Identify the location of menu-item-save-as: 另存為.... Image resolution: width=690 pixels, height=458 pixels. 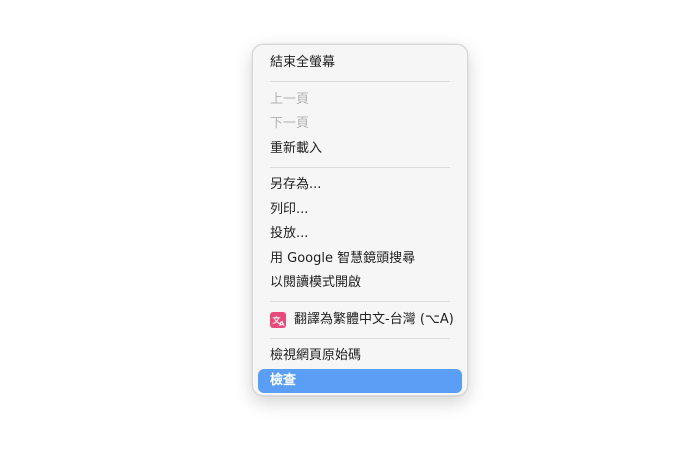
(360, 185).